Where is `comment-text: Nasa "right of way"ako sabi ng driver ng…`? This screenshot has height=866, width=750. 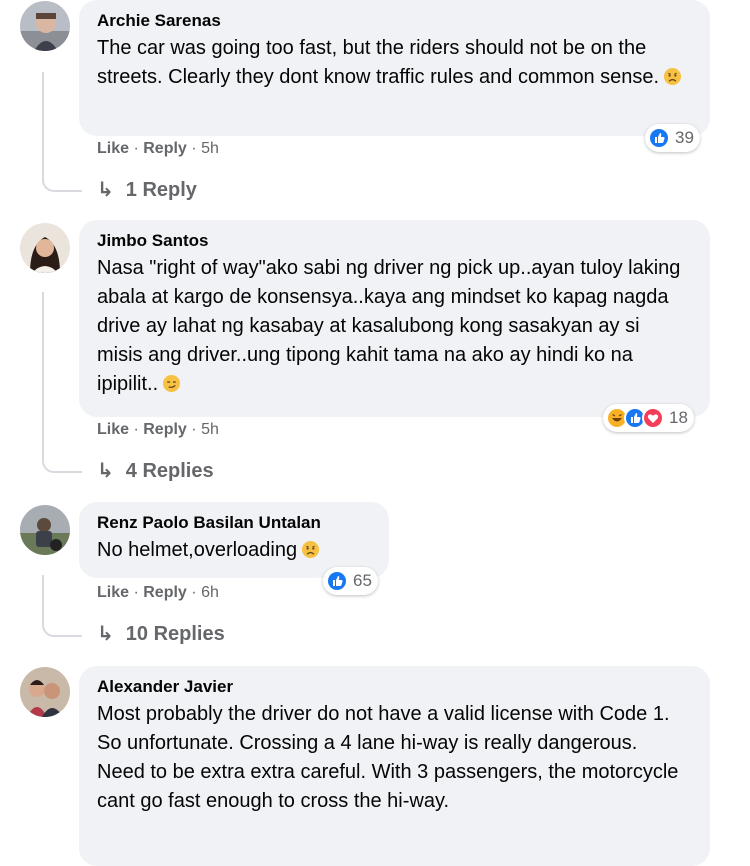 comment-text: Nasa "right of way"ako sabi ng driver ng… is located at coordinates (389, 326).